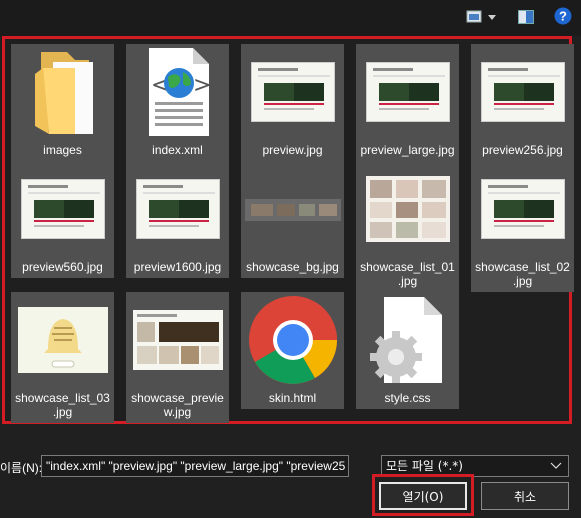 The width and height of the screenshot is (581, 518). I want to click on file-name-label: preview.jpg, so click(292, 150).